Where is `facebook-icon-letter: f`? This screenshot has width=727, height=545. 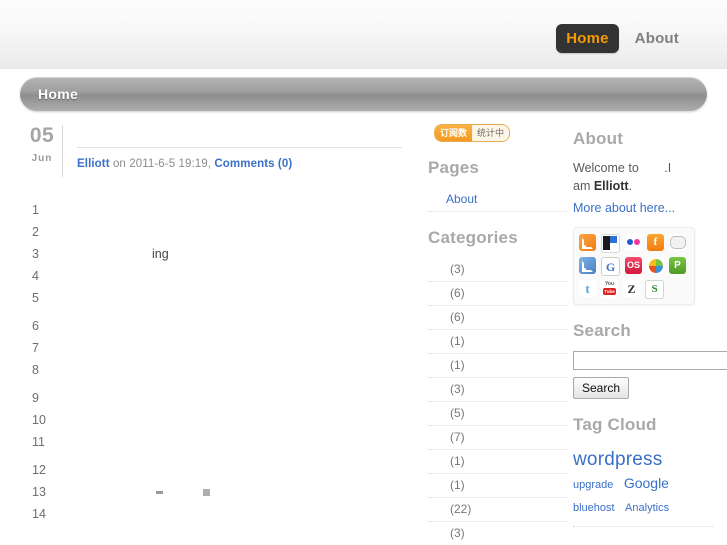
facebook-icon-letter: f is located at coordinates (655, 242).